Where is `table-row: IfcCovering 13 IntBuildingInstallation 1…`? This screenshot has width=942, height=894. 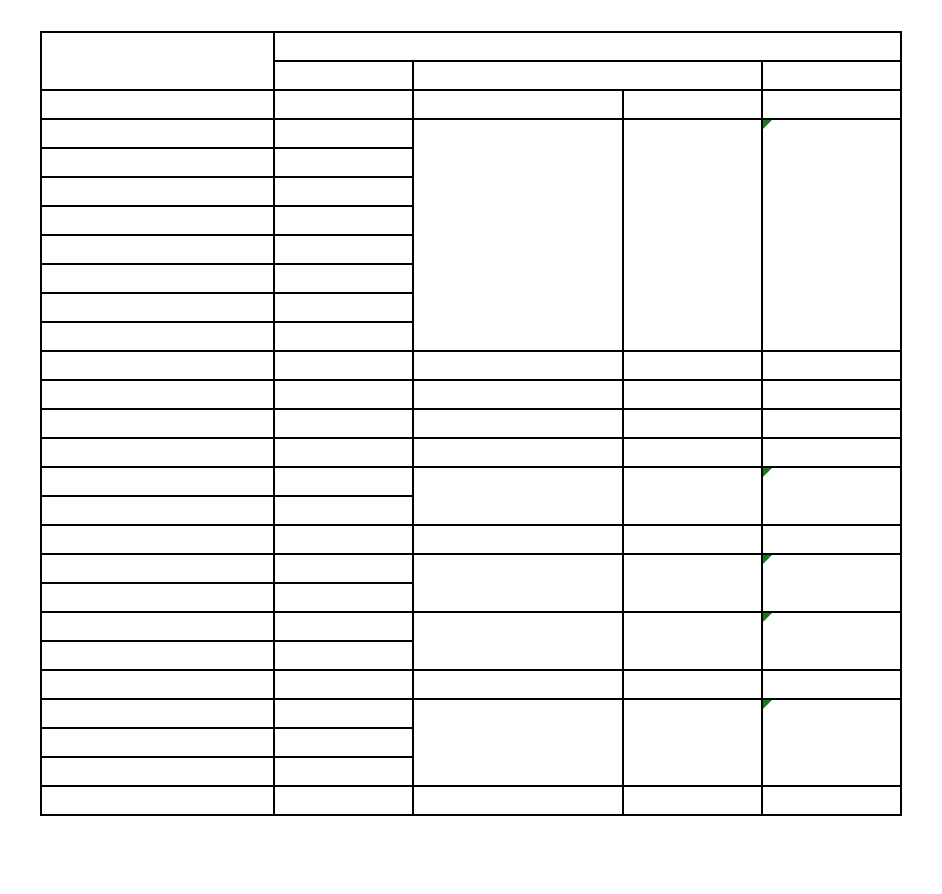
table-row: IfcCovering 13 IntBuildingInstallation 1… is located at coordinates (471, 496).